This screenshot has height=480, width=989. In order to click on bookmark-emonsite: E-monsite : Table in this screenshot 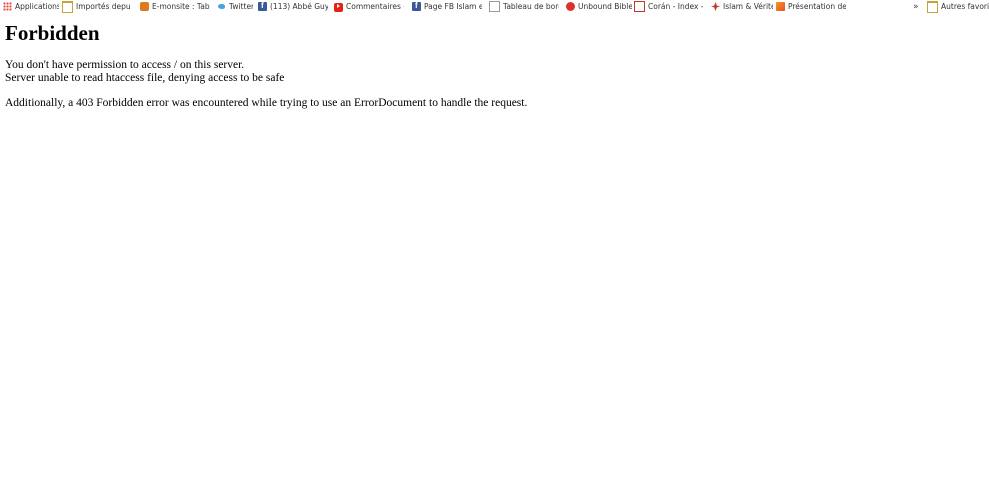, I will do `click(175, 6)`.